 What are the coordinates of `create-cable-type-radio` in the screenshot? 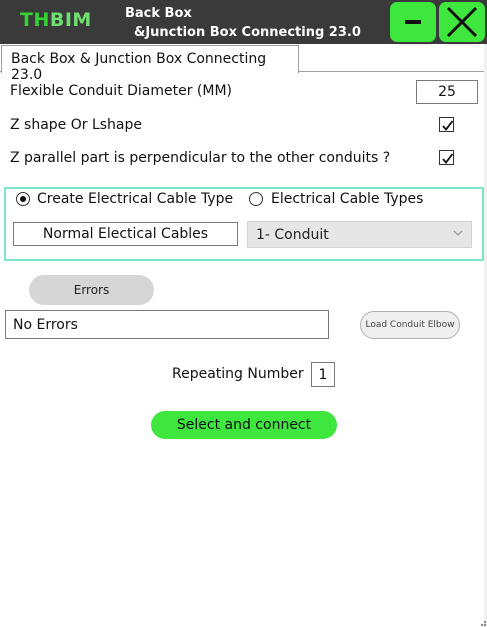 It's located at (23, 199).